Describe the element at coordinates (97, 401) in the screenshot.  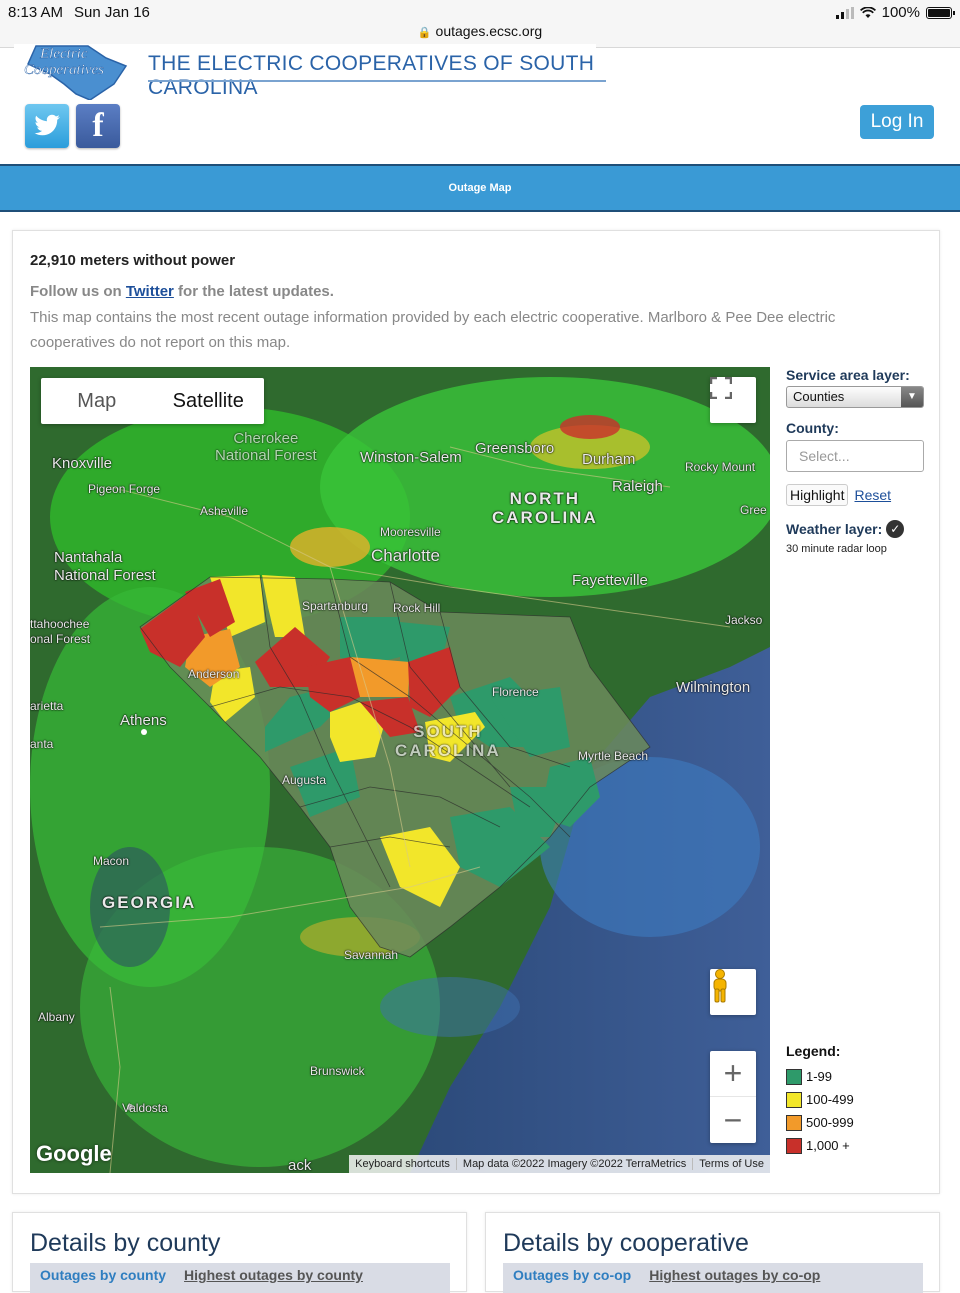
I see `map-type-map-button: Map` at that location.